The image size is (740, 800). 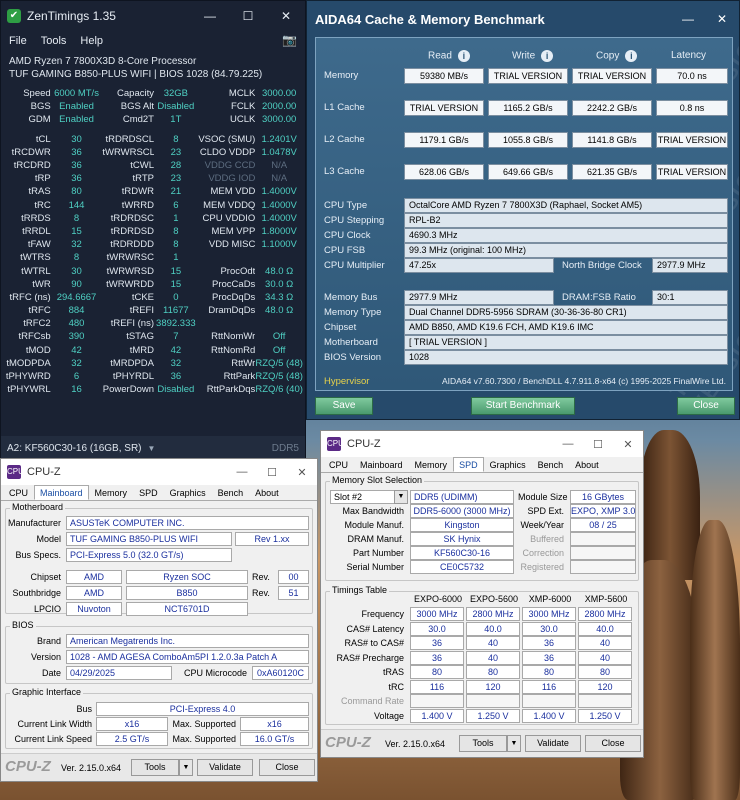 I want to click on slot-type: DDR5 (UDIMM), so click(x=462, y=497).